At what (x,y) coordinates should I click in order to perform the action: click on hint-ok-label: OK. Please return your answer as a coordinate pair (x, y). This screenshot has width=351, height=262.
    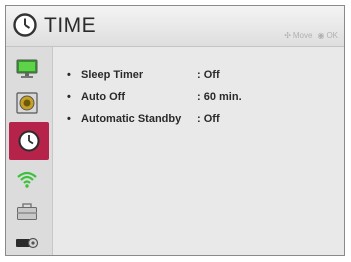
    Looking at the image, I should click on (332, 35).